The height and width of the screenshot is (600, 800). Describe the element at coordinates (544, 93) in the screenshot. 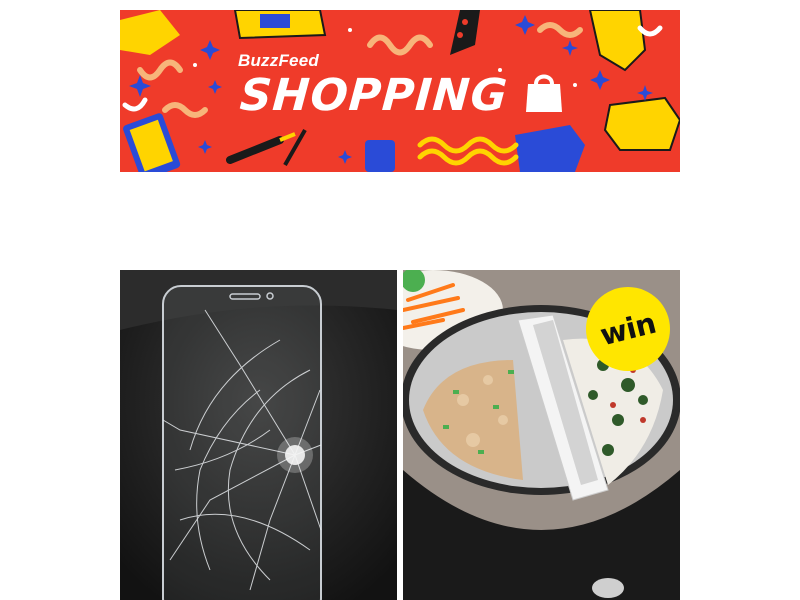

I see `shopping-bag-icon` at that location.